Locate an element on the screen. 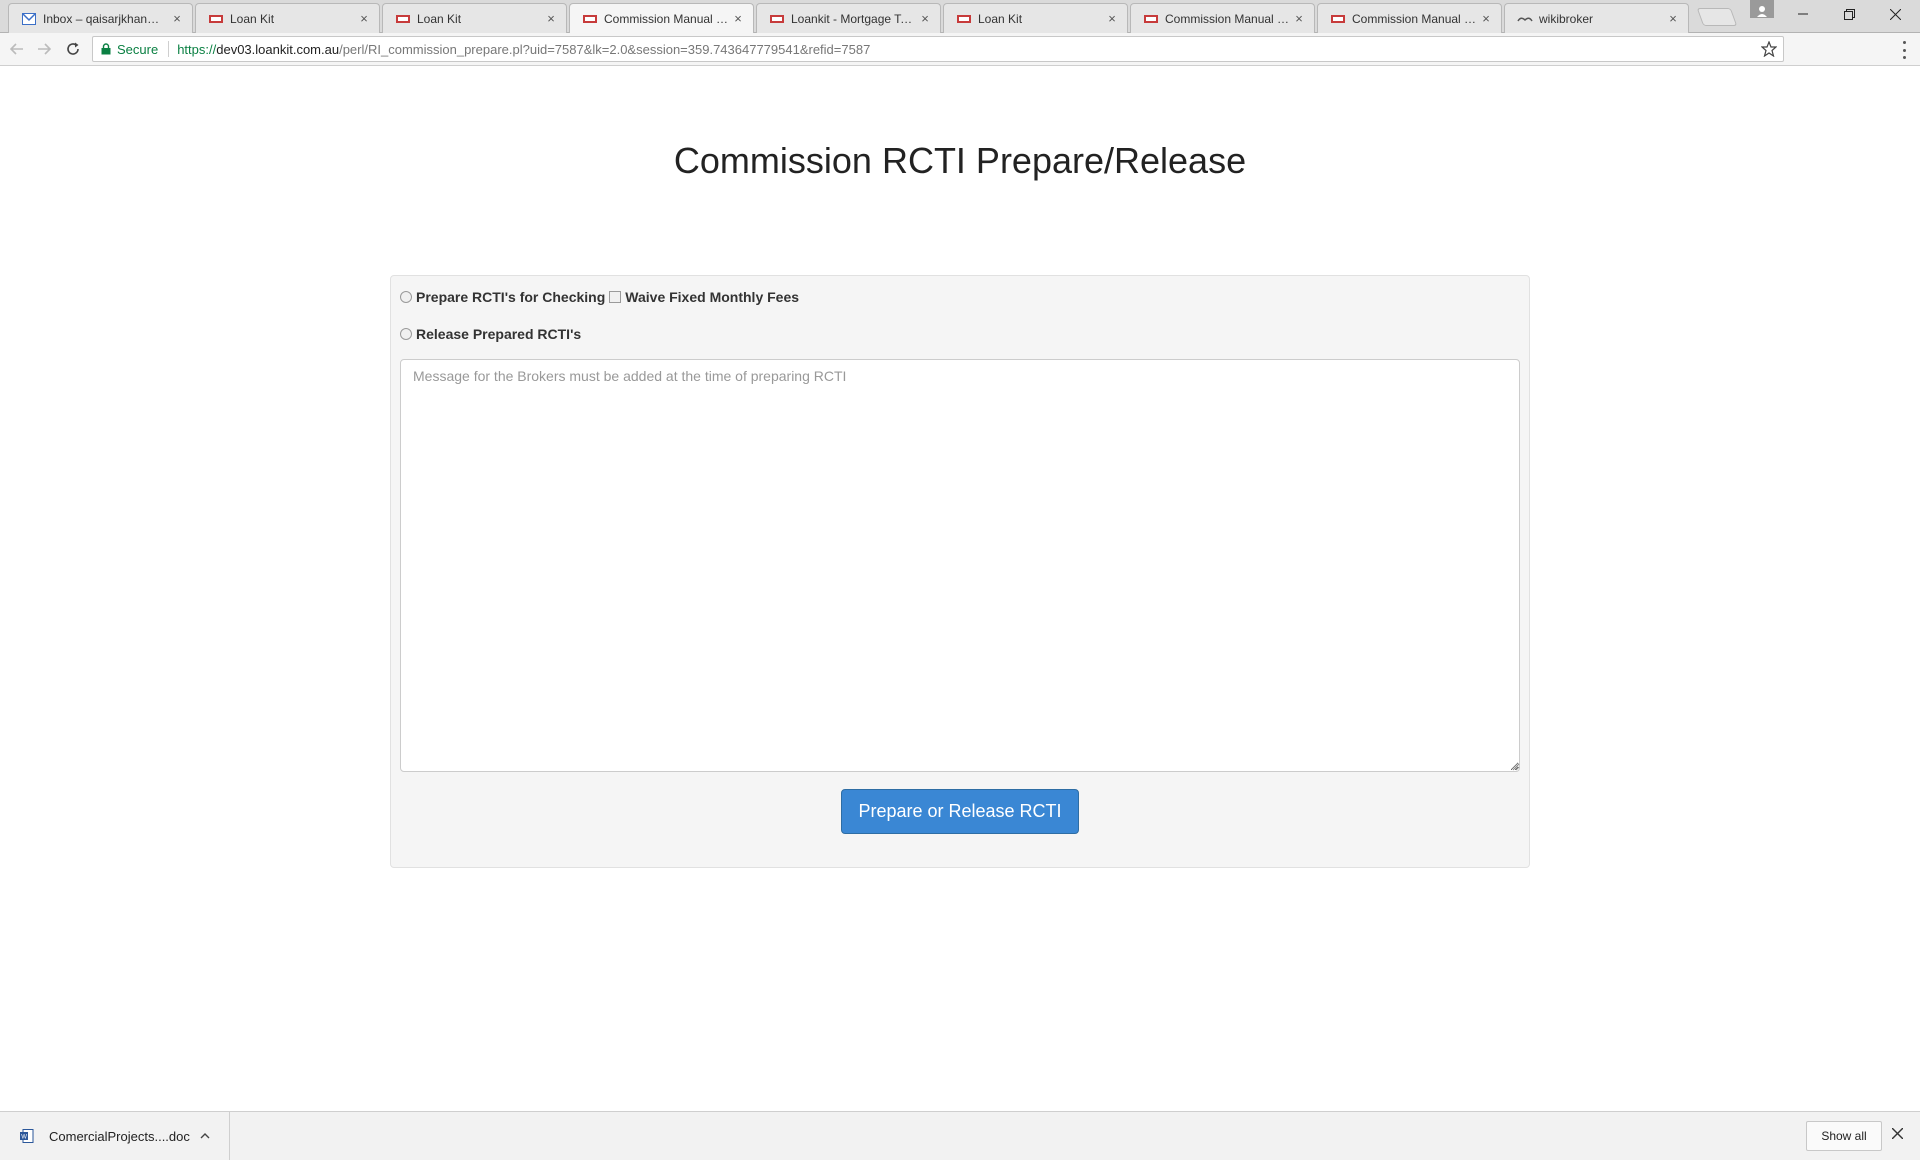 Image resolution: width=1920 pixels, height=1160 pixels. browser-menu-icon is located at coordinates (1904, 50).